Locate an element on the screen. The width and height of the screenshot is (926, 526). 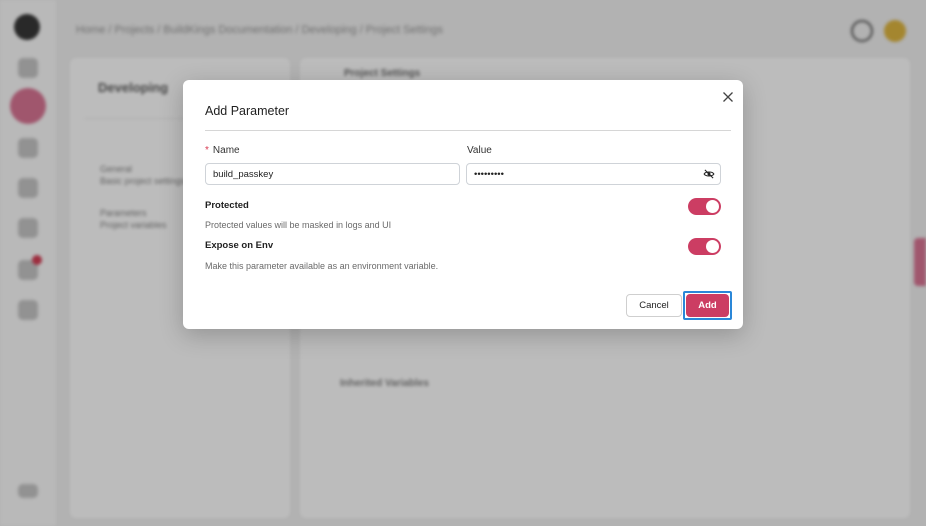
required-marker: * is located at coordinates (207, 150).